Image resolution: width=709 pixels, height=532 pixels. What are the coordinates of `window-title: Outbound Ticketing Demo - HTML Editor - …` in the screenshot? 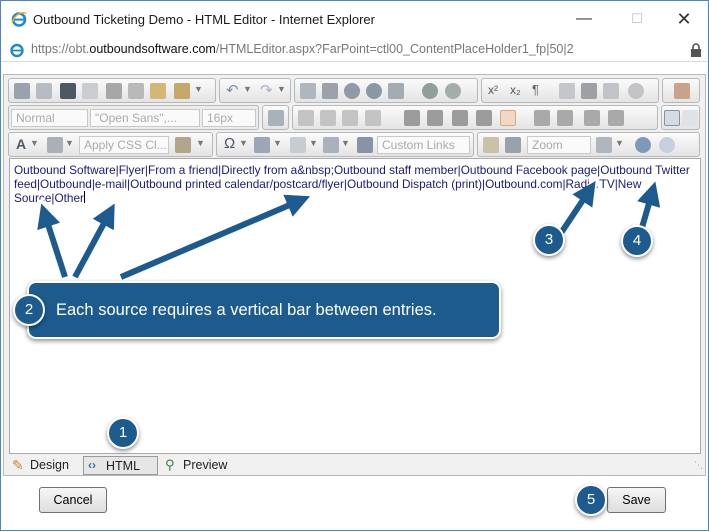 It's located at (204, 19).